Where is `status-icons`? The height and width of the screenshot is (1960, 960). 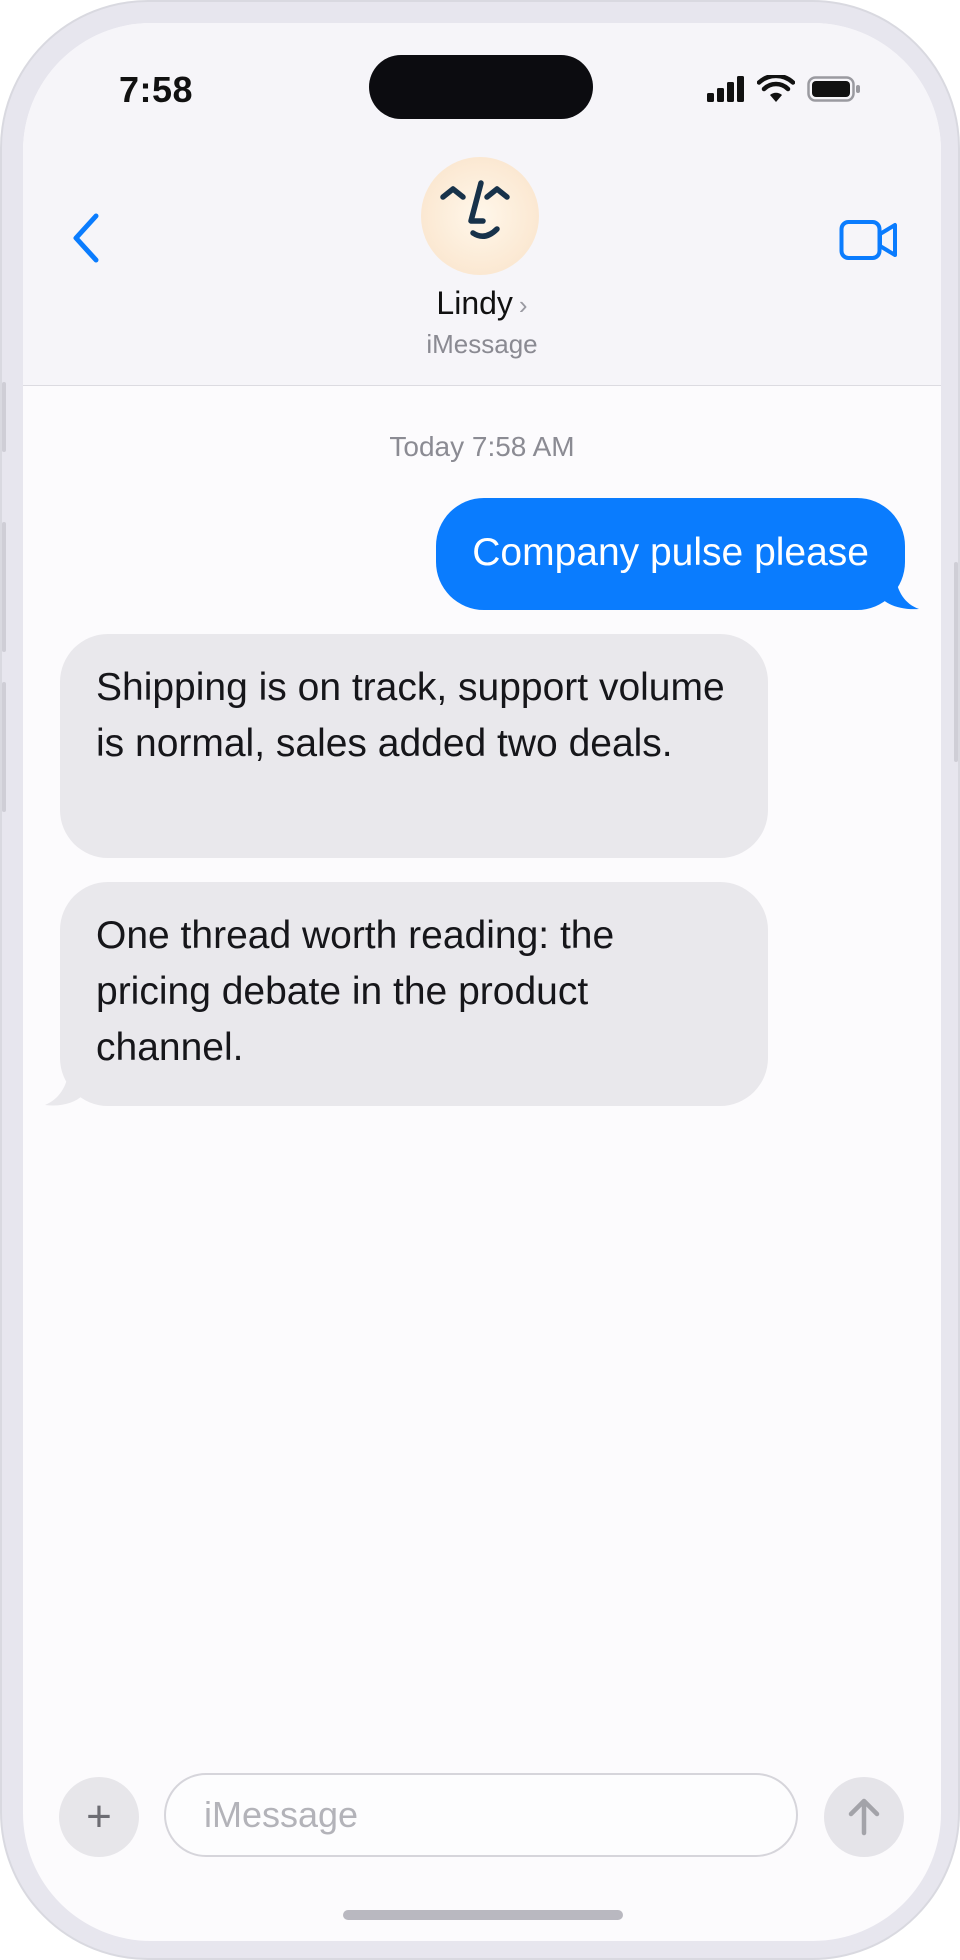 status-icons is located at coordinates (784, 89).